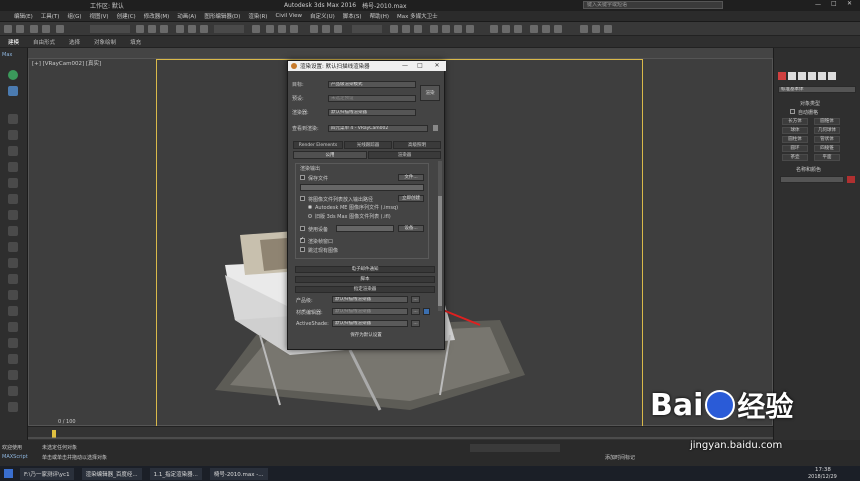 This screenshot has width=860, height=481. I want to click on lock-icon, so click(435, 128).